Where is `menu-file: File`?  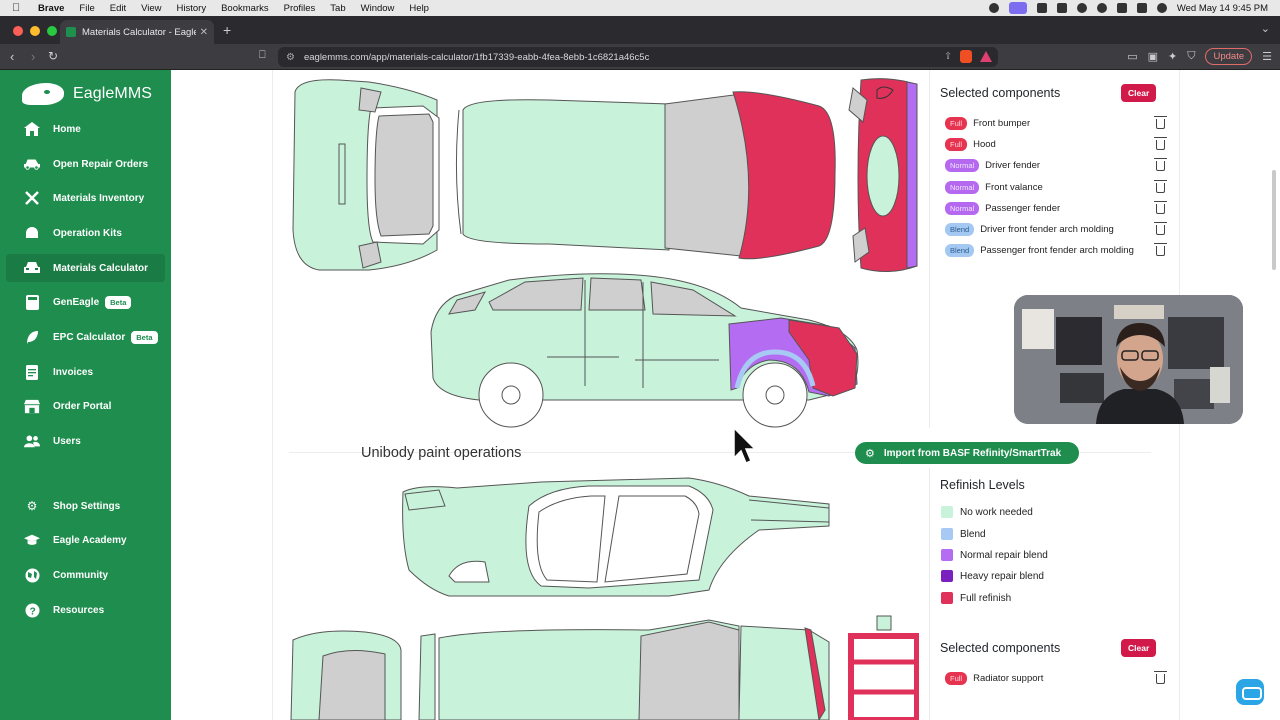 menu-file: File is located at coordinates (86, 8).